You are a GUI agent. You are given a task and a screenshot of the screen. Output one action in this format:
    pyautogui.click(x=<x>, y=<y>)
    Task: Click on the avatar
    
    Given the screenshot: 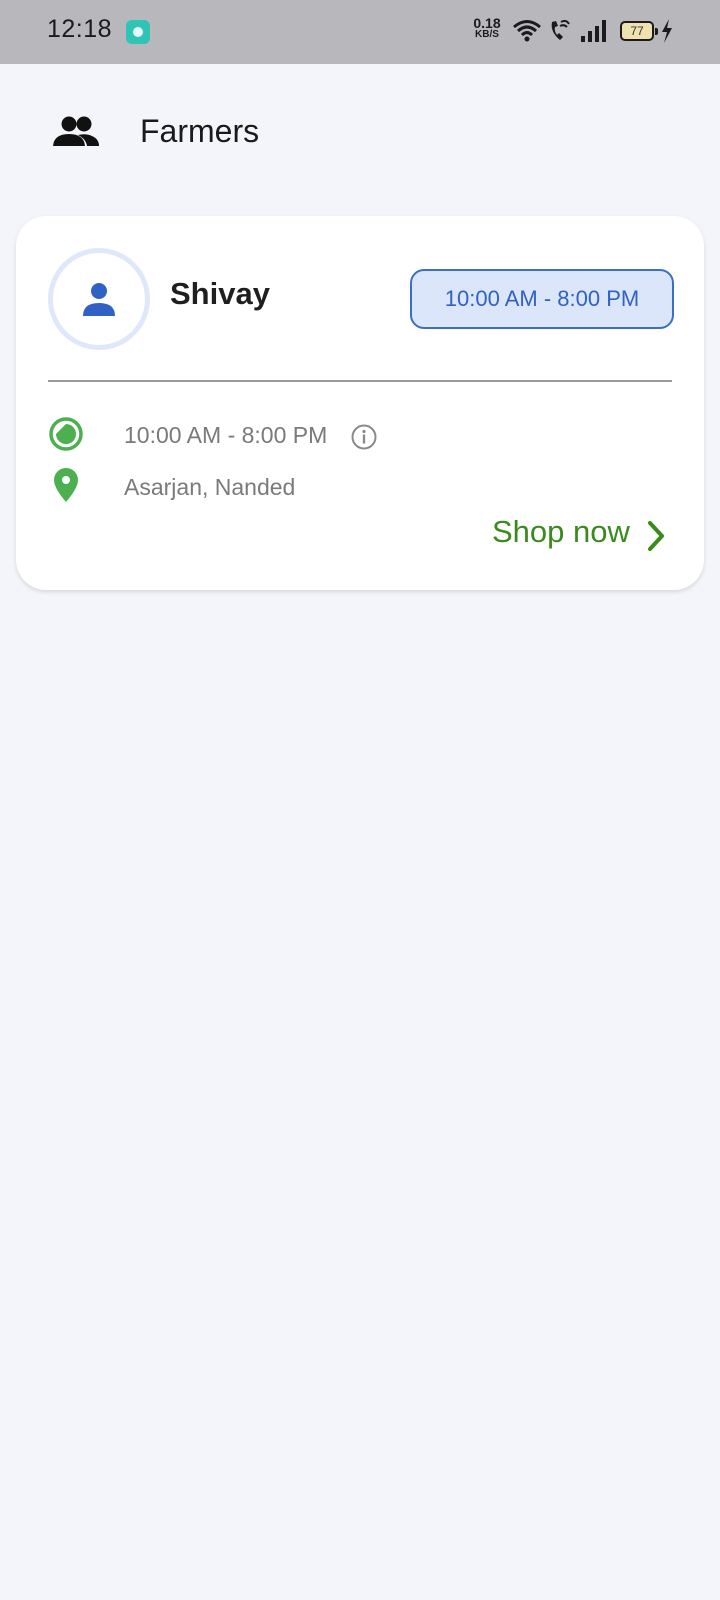 What is the action you would take?
    pyautogui.click(x=99, y=299)
    